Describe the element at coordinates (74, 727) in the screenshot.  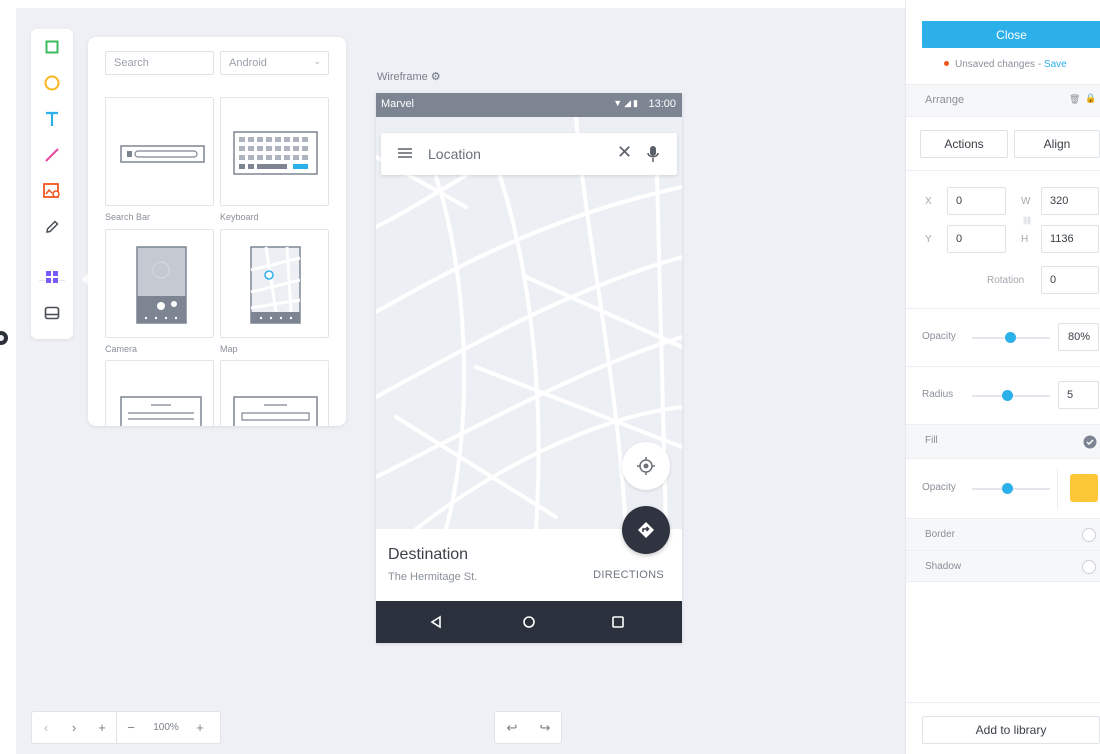
I see `next-screen-icon: ›` at that location.